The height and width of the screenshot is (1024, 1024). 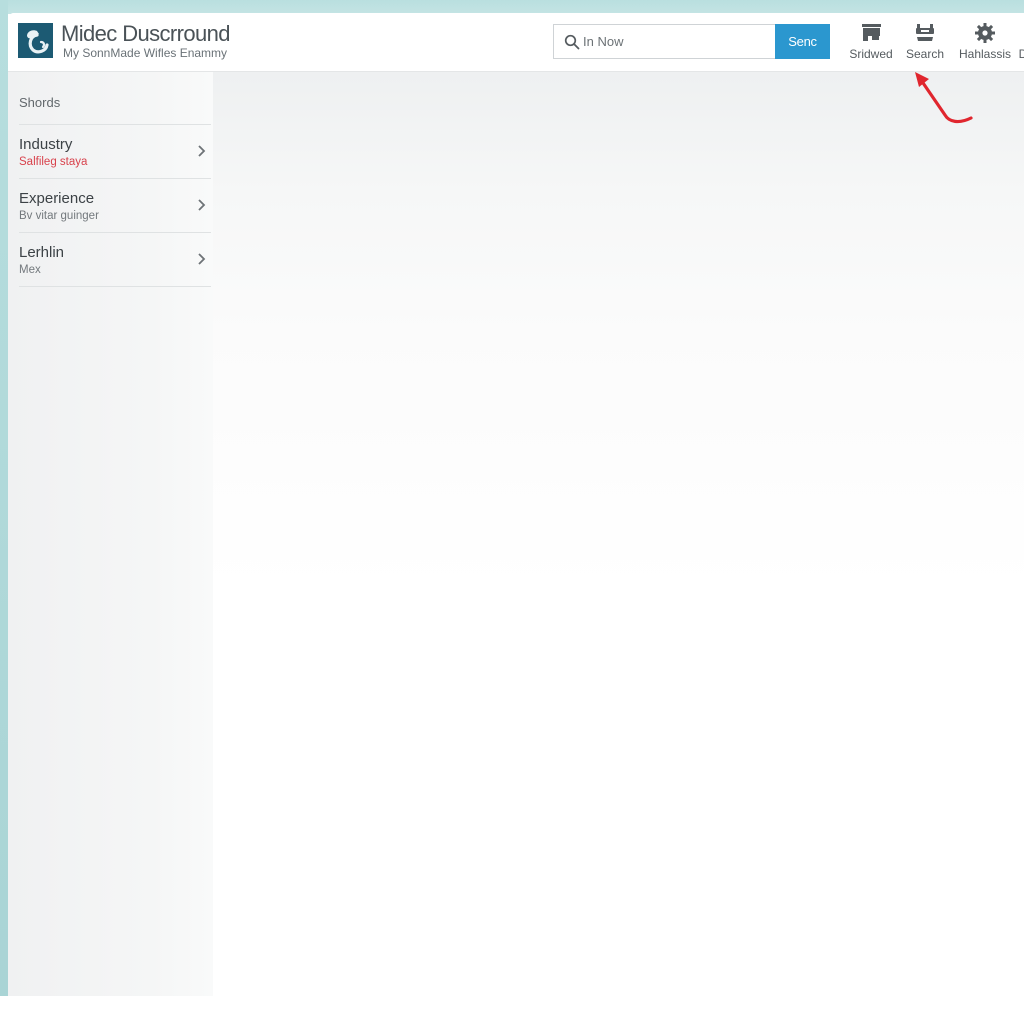 I want to click on desktop-backdrop-edge, so click(x=4, y=498).